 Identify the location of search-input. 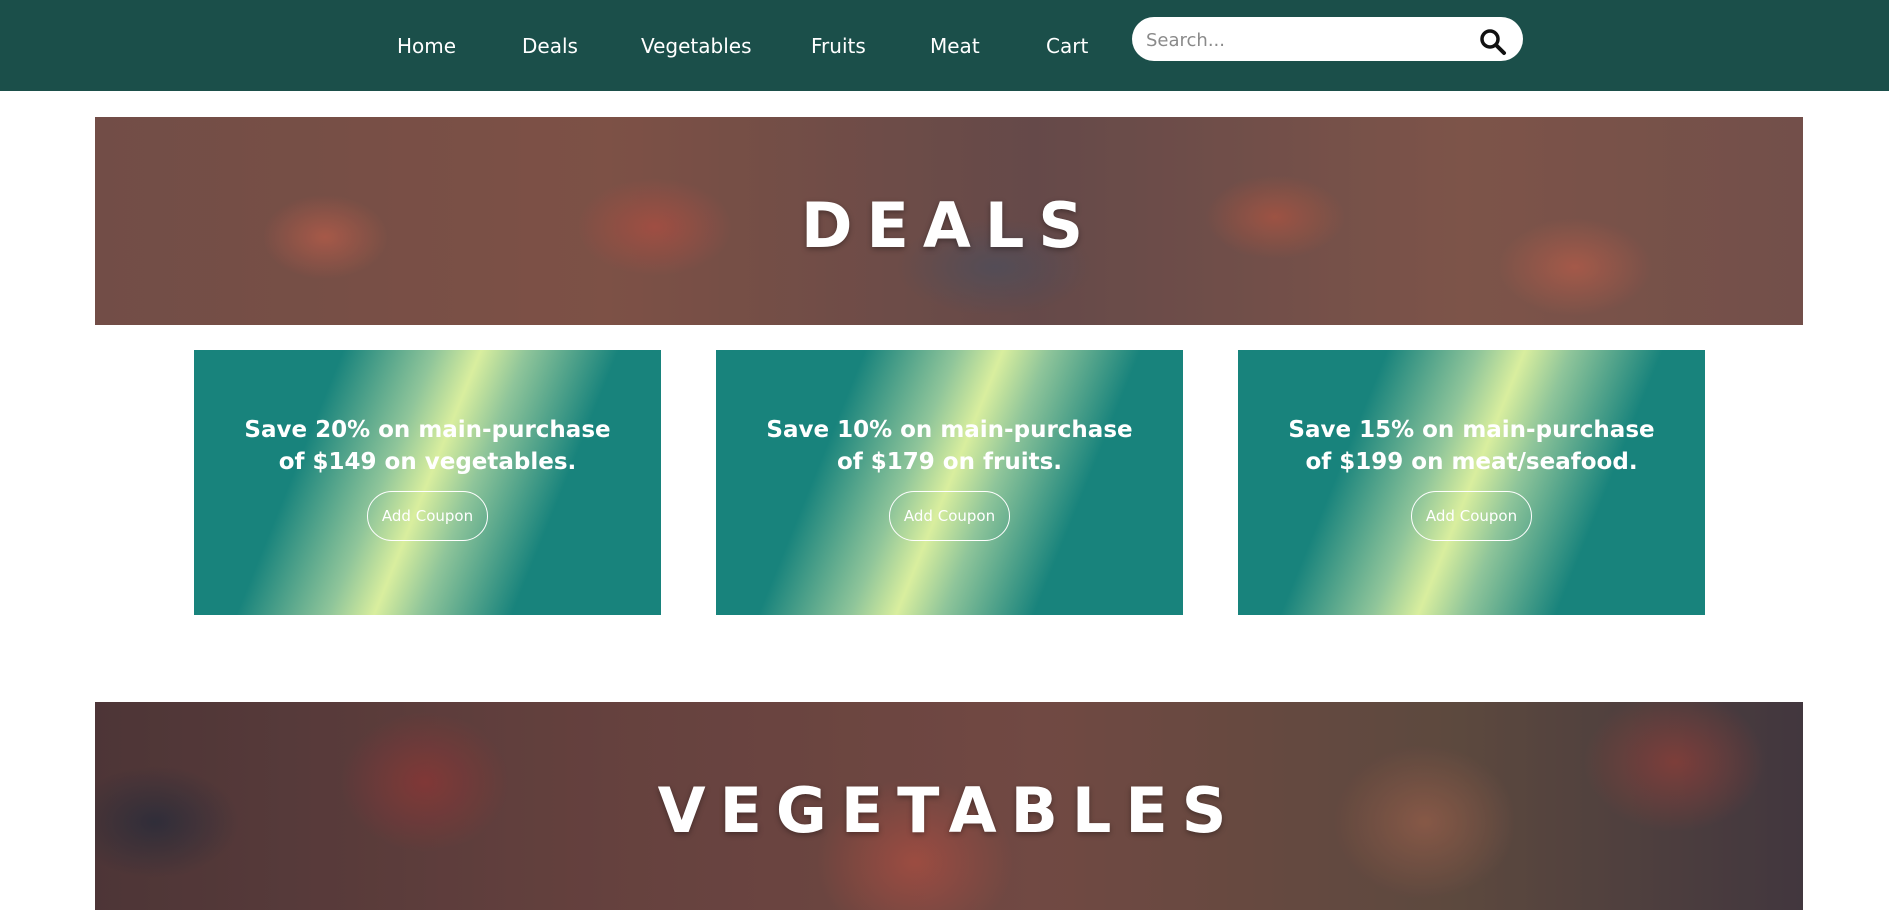
(1306, 40).